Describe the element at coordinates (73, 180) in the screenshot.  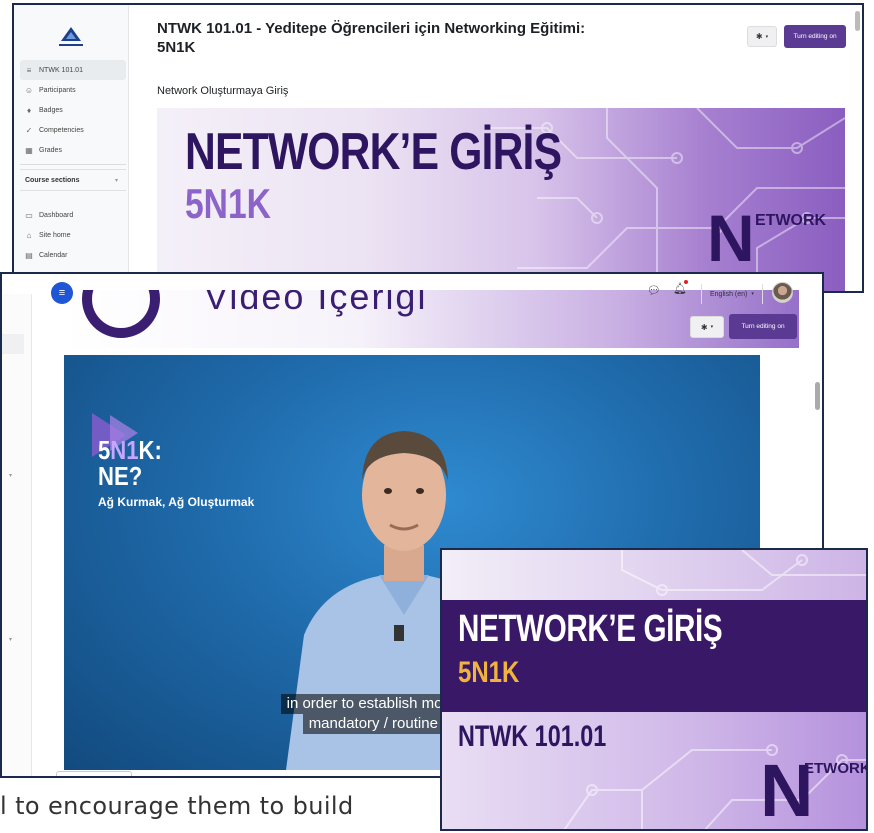
I see `course-sections-toggle: Course sections ▾` at that location.